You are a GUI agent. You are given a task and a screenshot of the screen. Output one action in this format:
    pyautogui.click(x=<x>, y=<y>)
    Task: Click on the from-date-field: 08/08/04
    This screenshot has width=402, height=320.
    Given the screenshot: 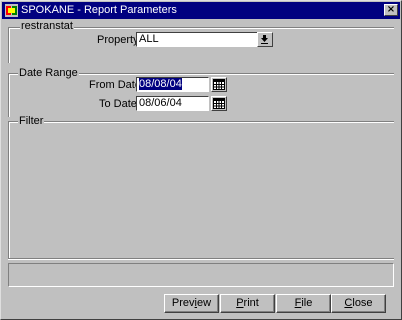 What is the action you would take?
    pyautogui.click(x=172, y=84)
    